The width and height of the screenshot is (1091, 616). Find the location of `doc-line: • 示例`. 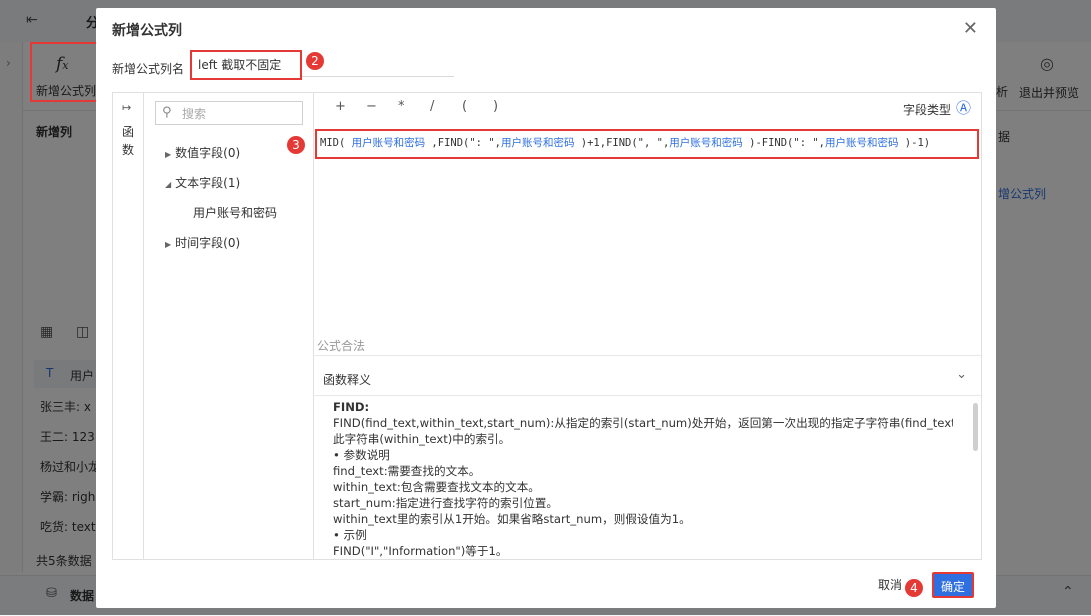

doc-line: • 示例 is located at coordinates (350, 535).